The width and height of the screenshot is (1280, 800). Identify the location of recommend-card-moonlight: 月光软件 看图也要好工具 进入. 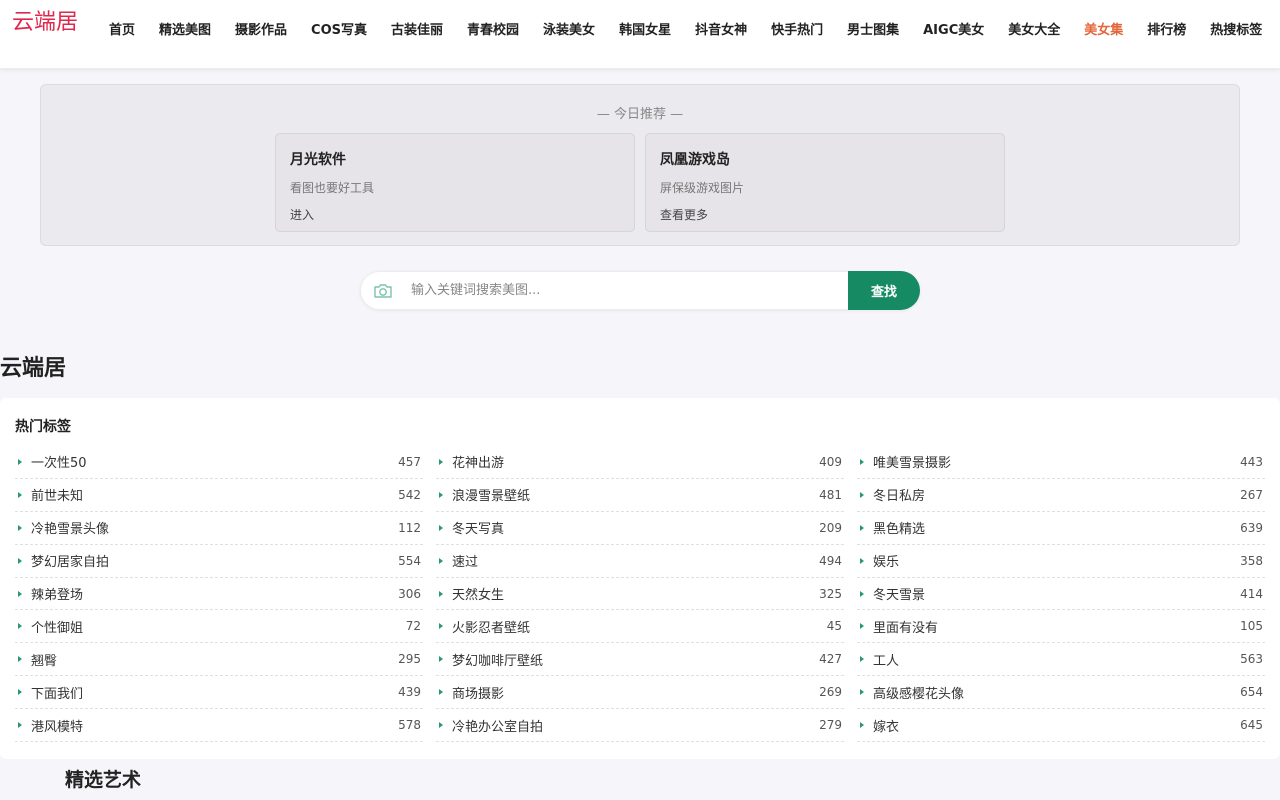
(455, 182).